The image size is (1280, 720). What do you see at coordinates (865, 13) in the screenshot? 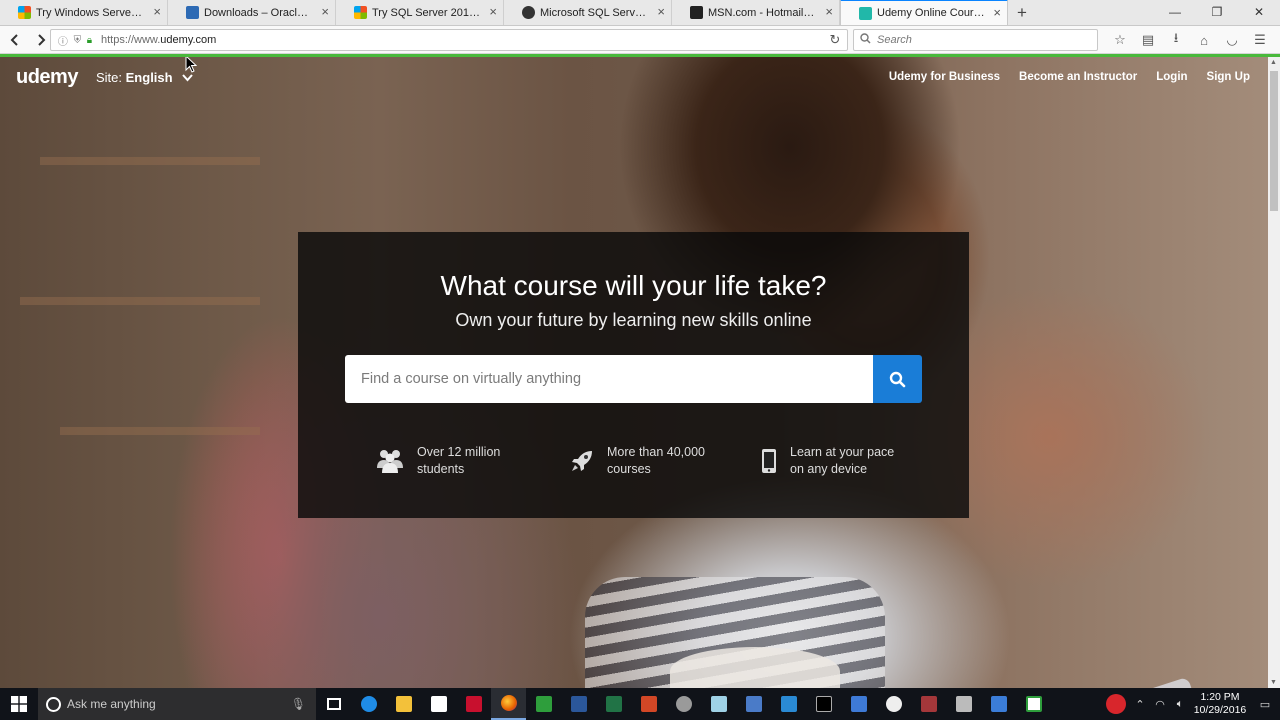
I see `udemy-icon` at bounding box center [865, 13].